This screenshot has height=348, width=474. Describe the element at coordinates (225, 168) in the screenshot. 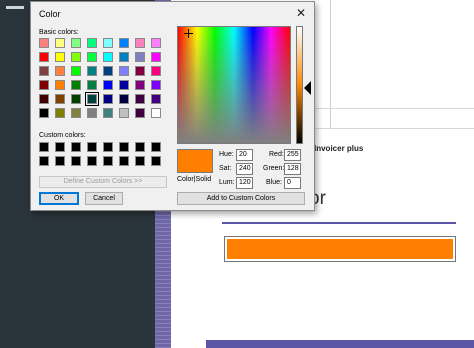

I see `sat-label: Sat:` at that location.